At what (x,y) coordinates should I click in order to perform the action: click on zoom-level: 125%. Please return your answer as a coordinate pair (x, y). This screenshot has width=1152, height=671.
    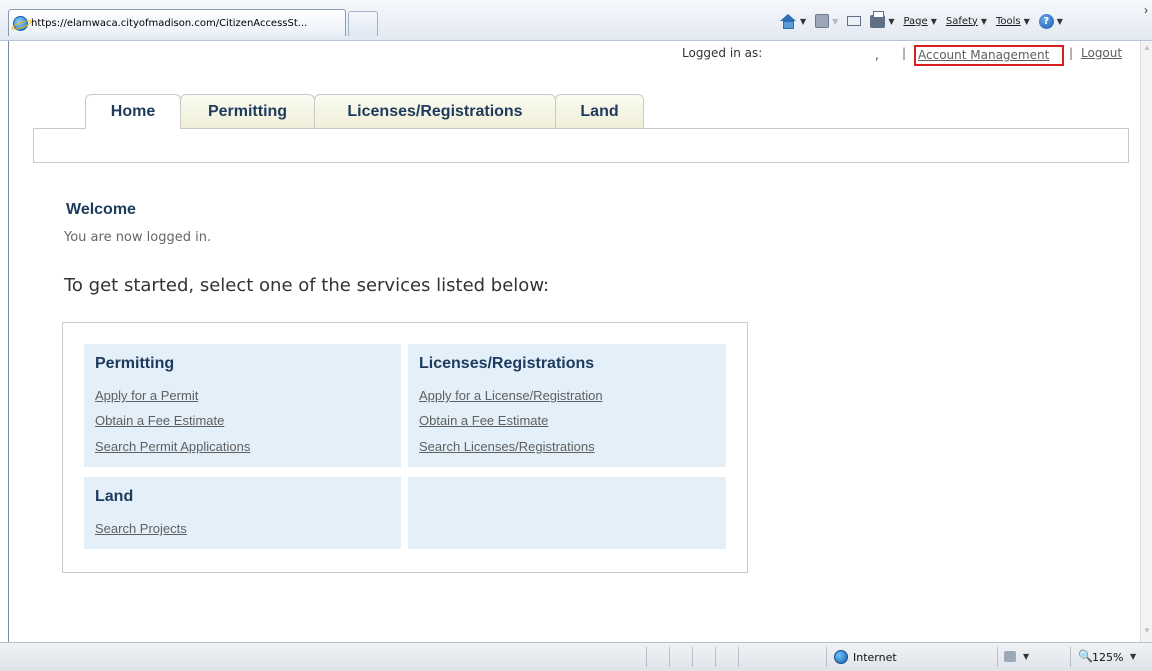
    Looking at the image, I should click on (1107, 657).